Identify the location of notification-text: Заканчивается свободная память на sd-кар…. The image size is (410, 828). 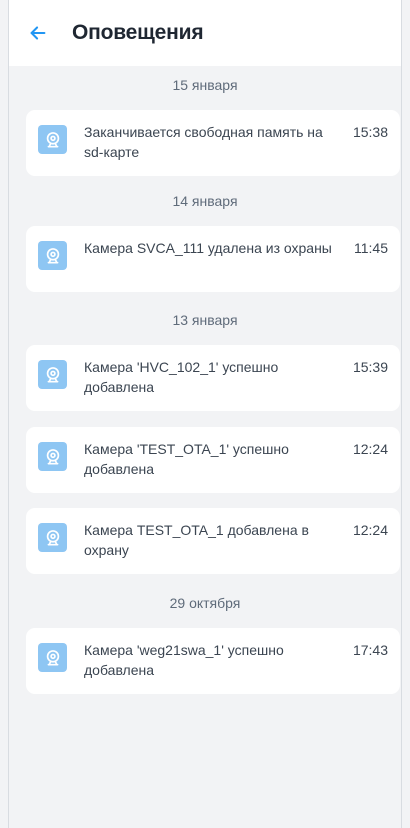
(203, 142).